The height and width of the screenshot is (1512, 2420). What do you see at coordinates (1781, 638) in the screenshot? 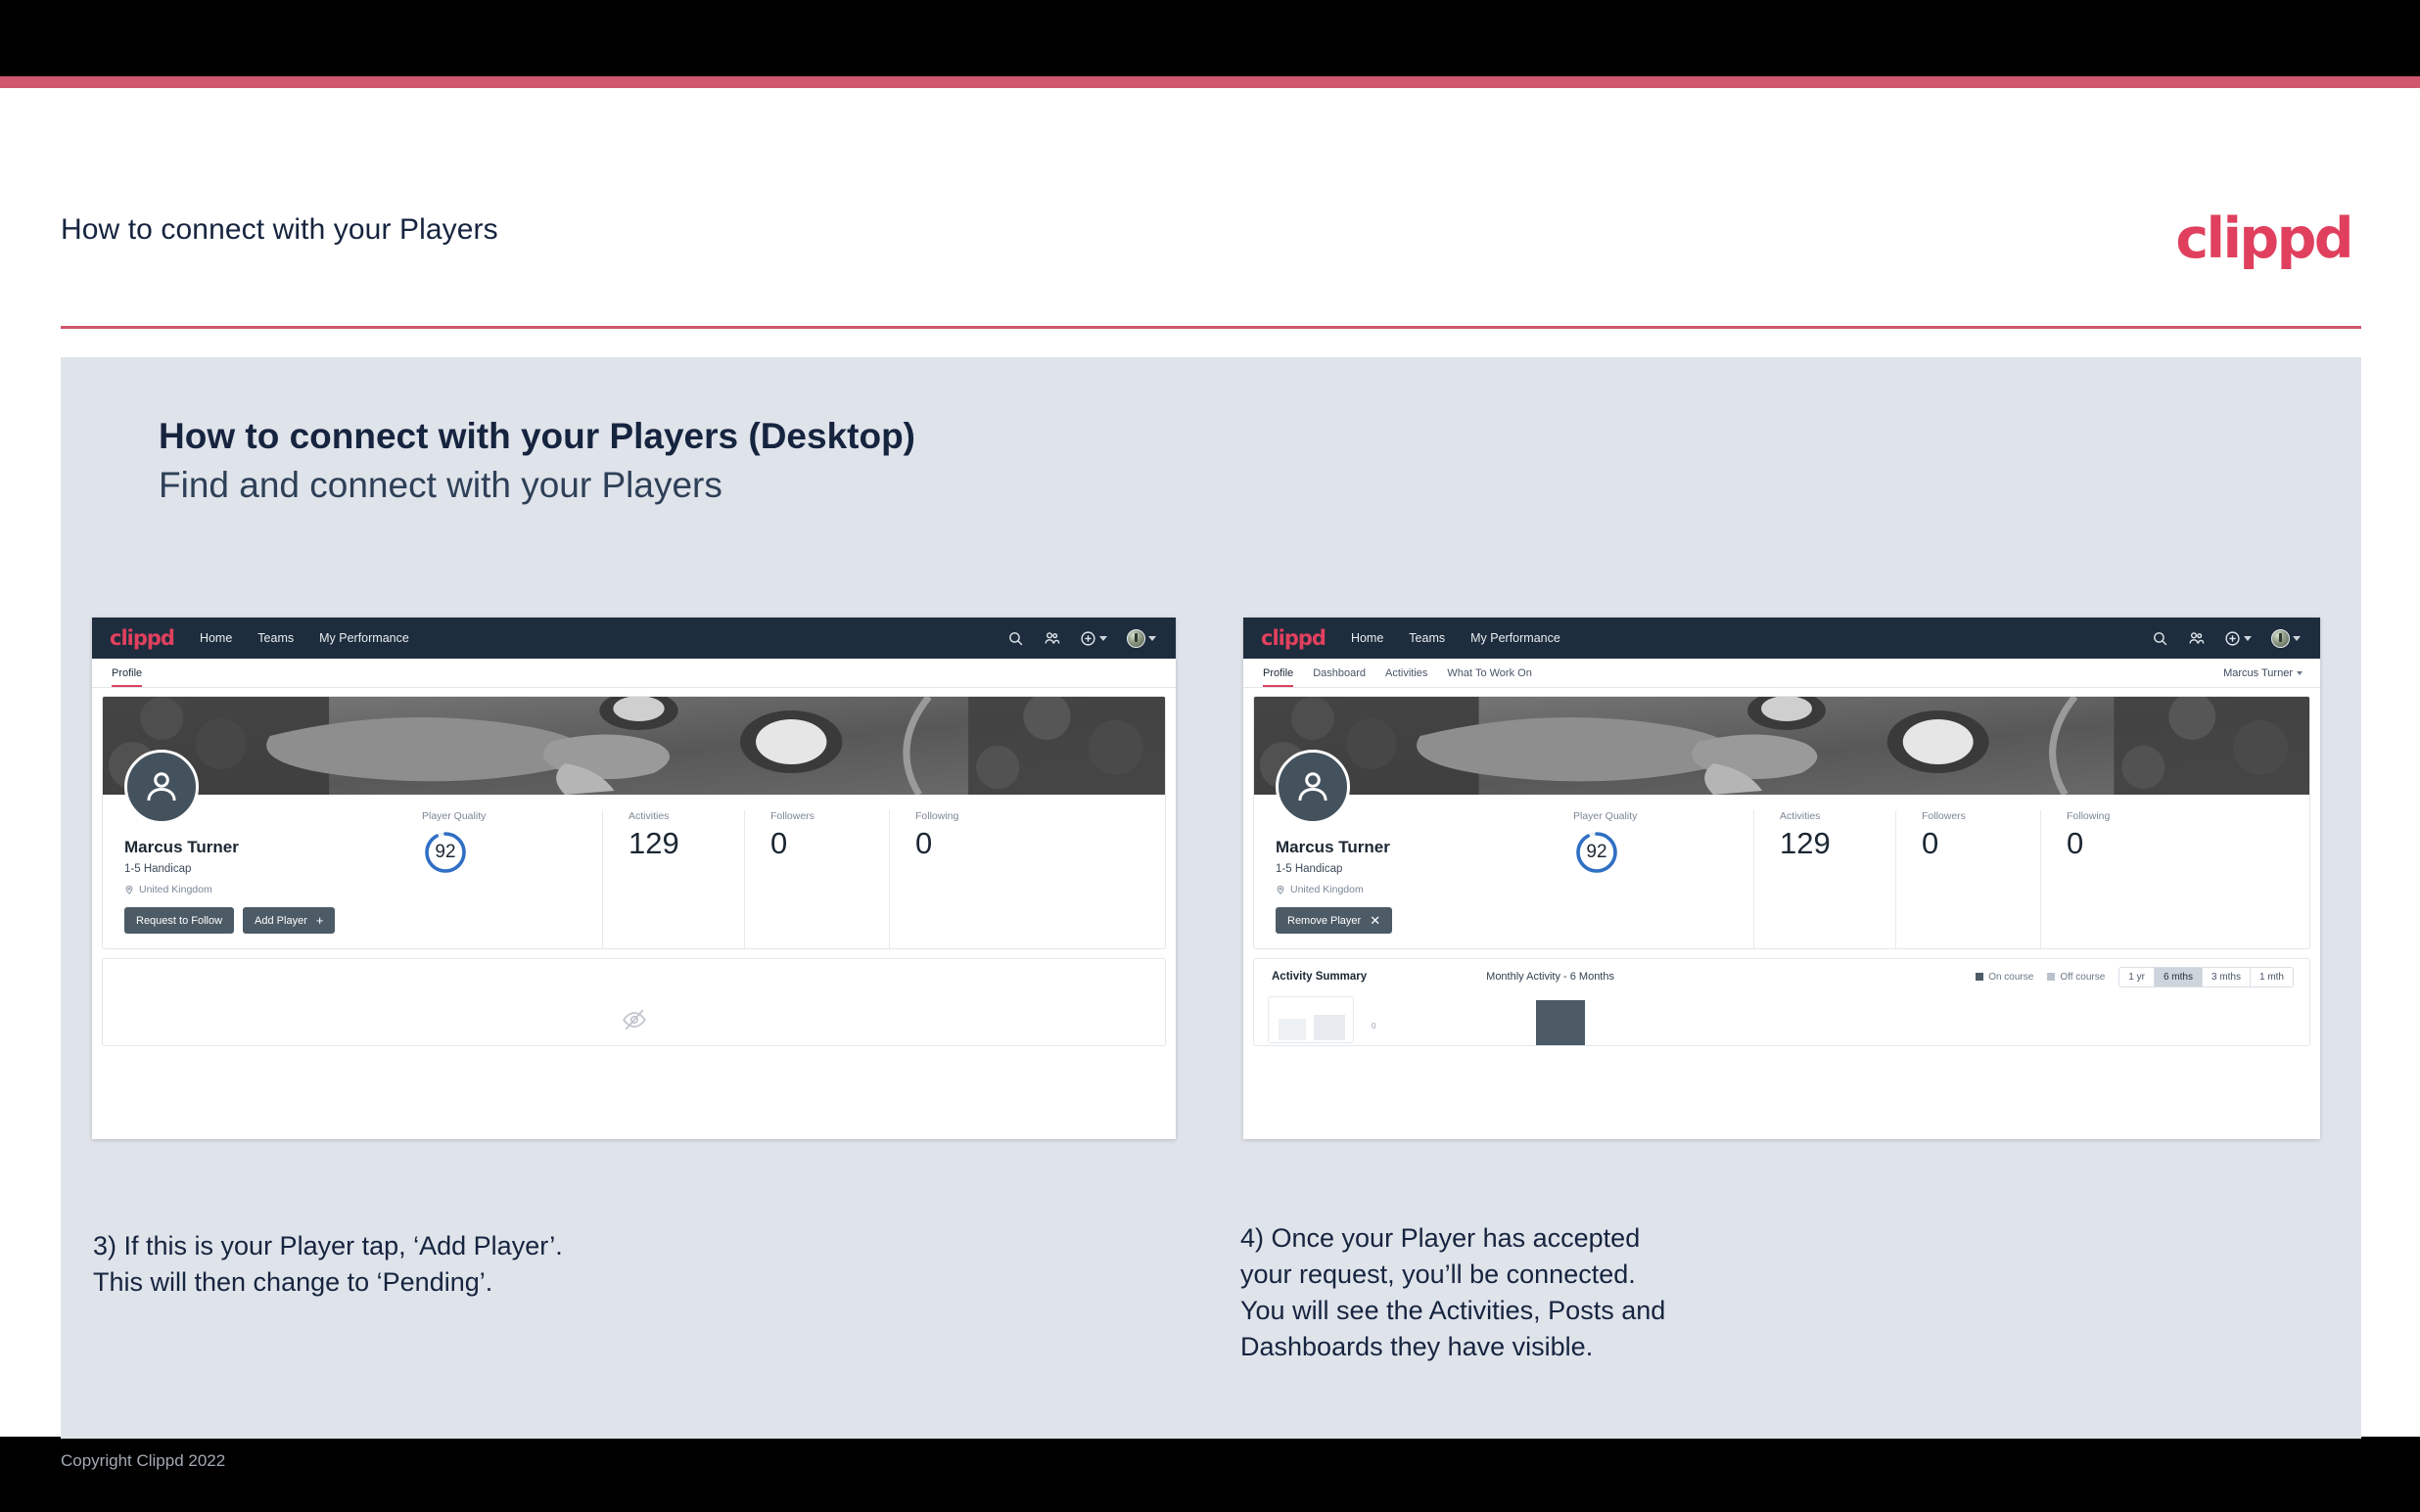
I see `app-navbar-right: clippd Home Teams My Performance` at bounding box center [1781, 638].